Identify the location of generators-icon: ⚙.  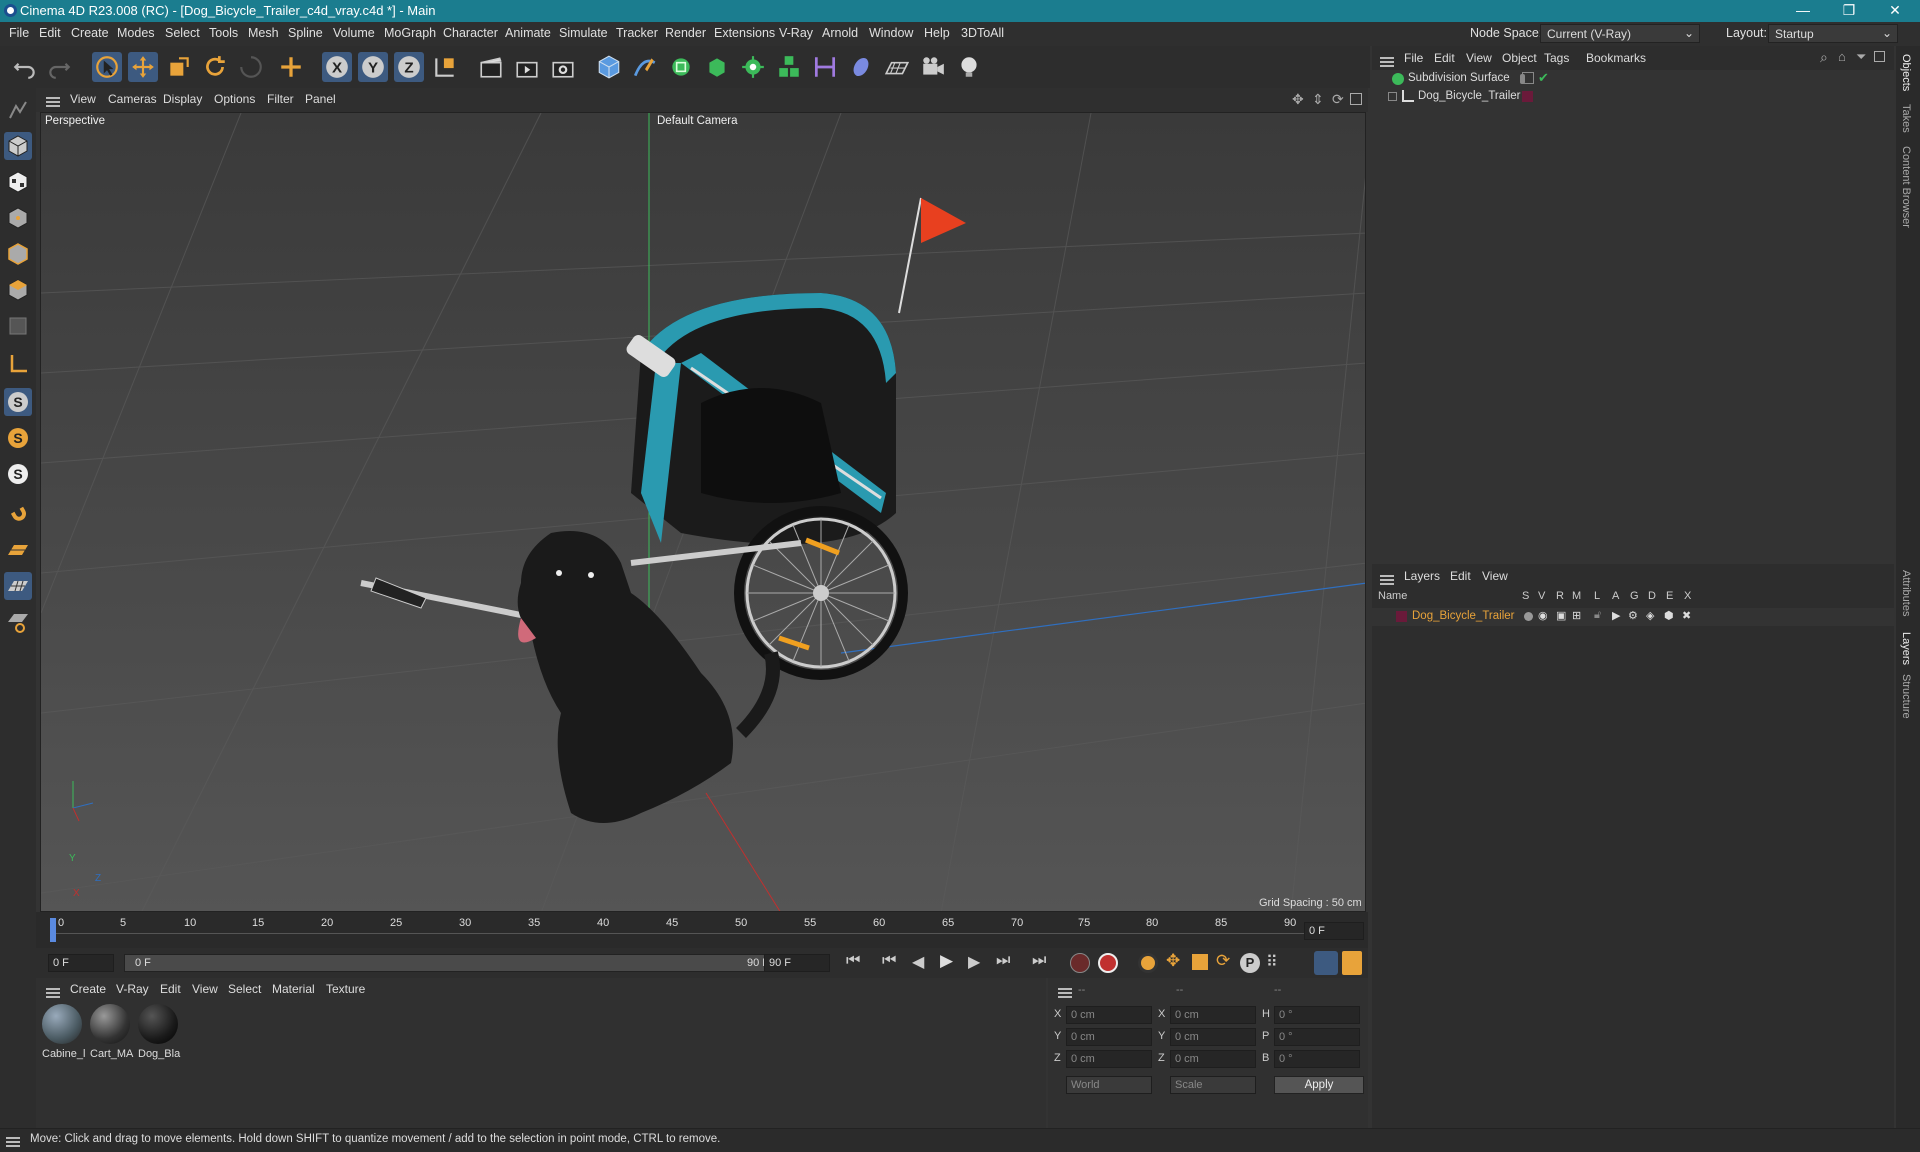
(1633, 615).